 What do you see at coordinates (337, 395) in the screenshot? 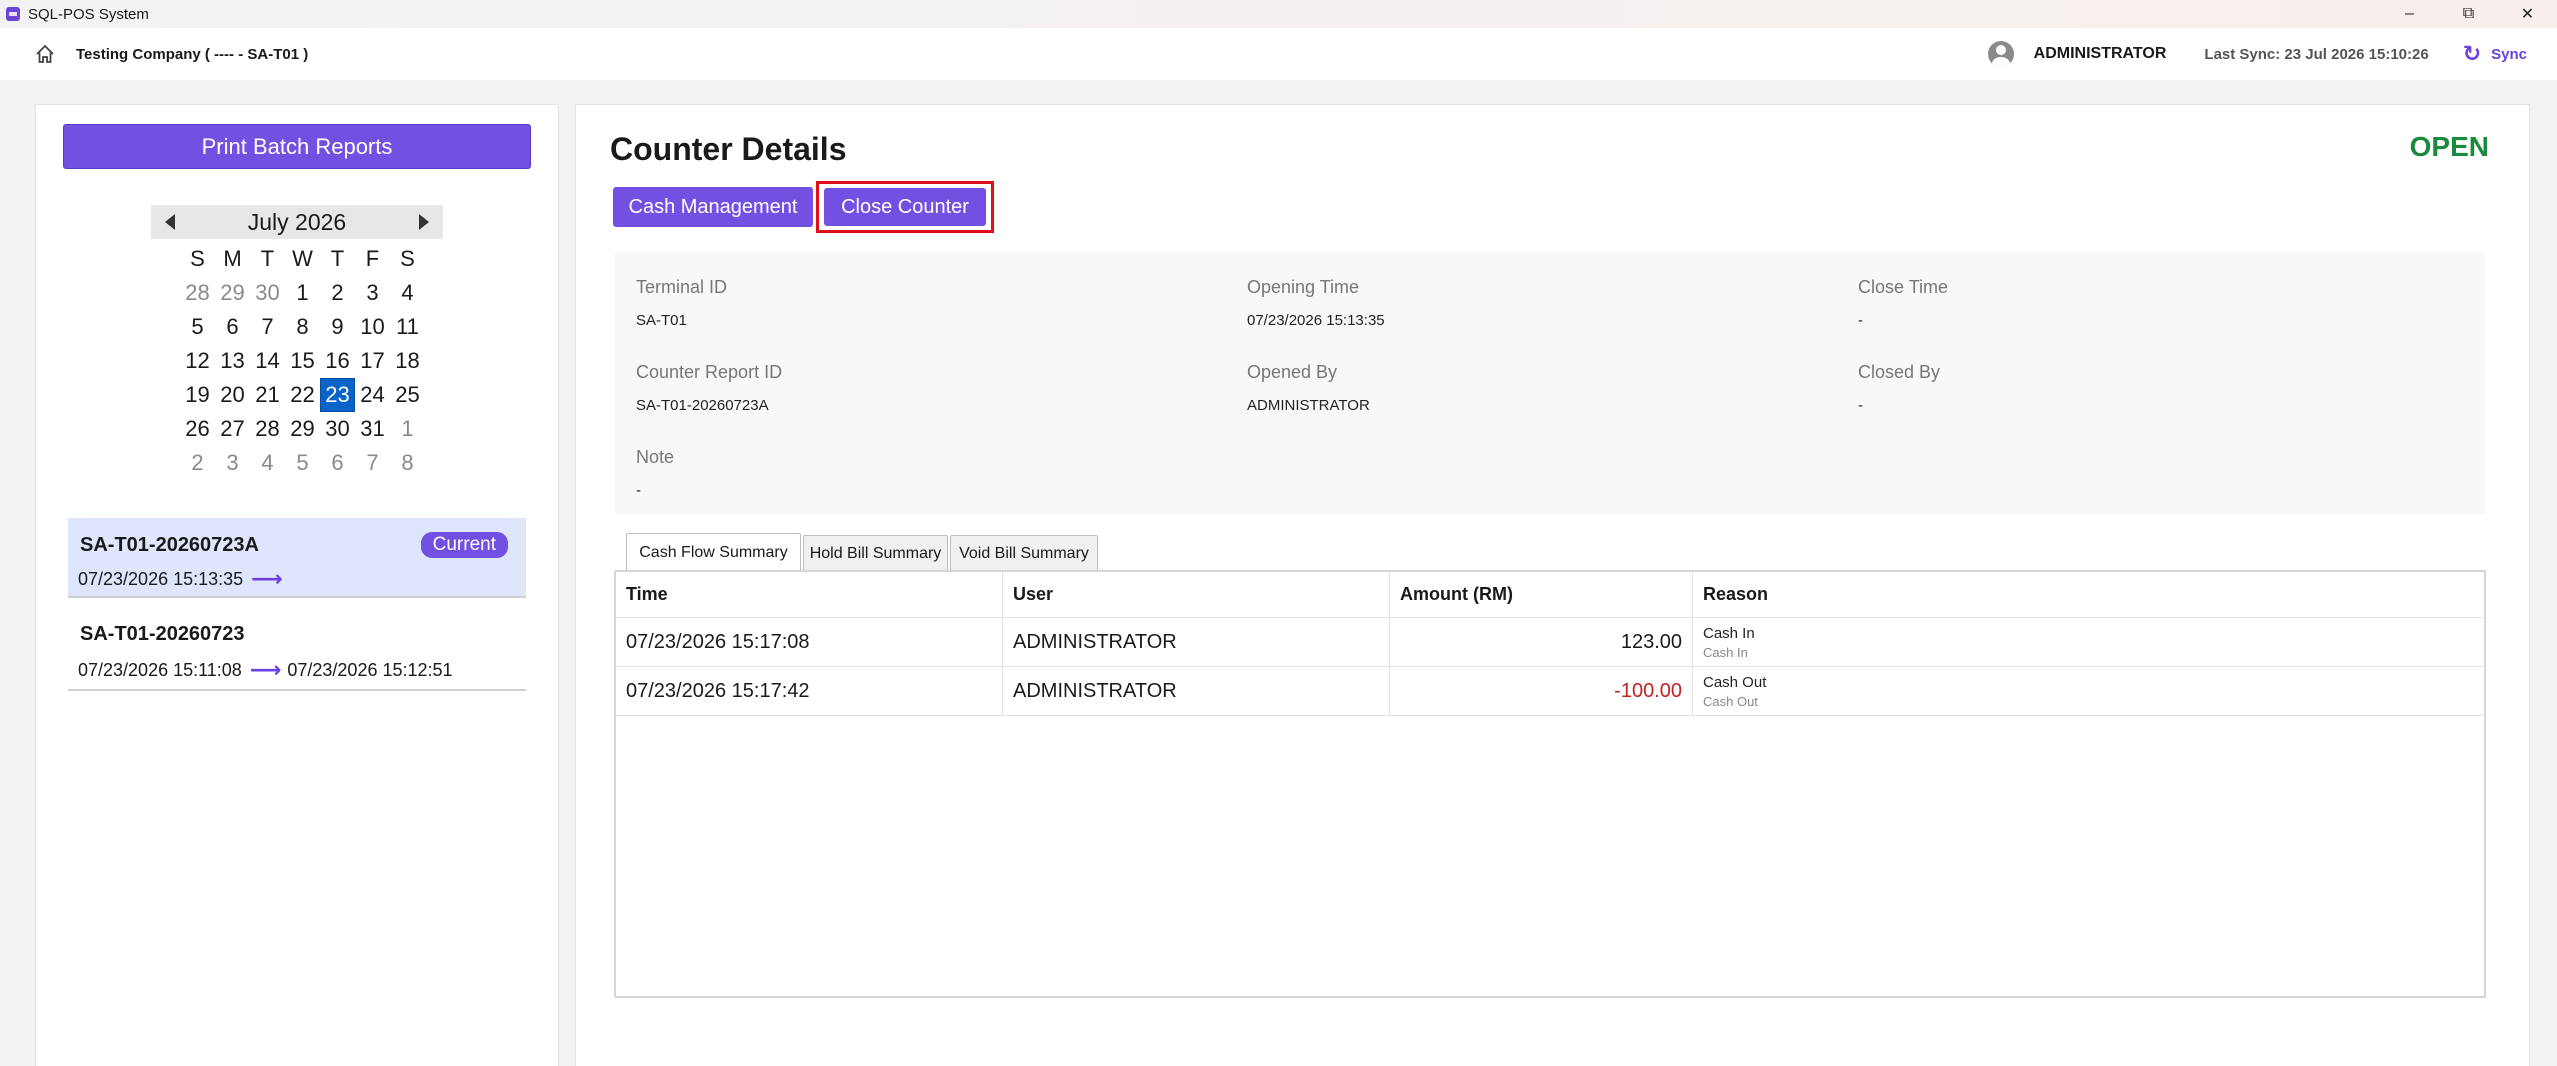
I see `calendar-day: 23` at bounding box center [337, 395].